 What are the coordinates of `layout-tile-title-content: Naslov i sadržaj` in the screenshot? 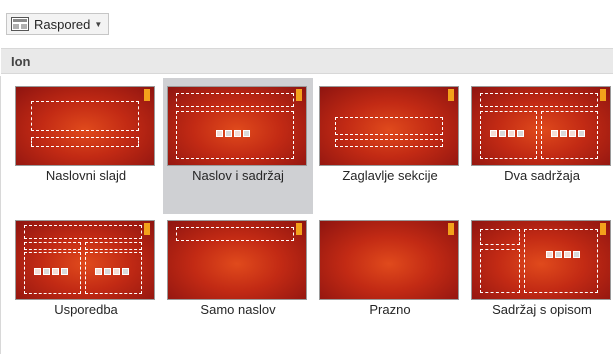 It's located at (238, 146).